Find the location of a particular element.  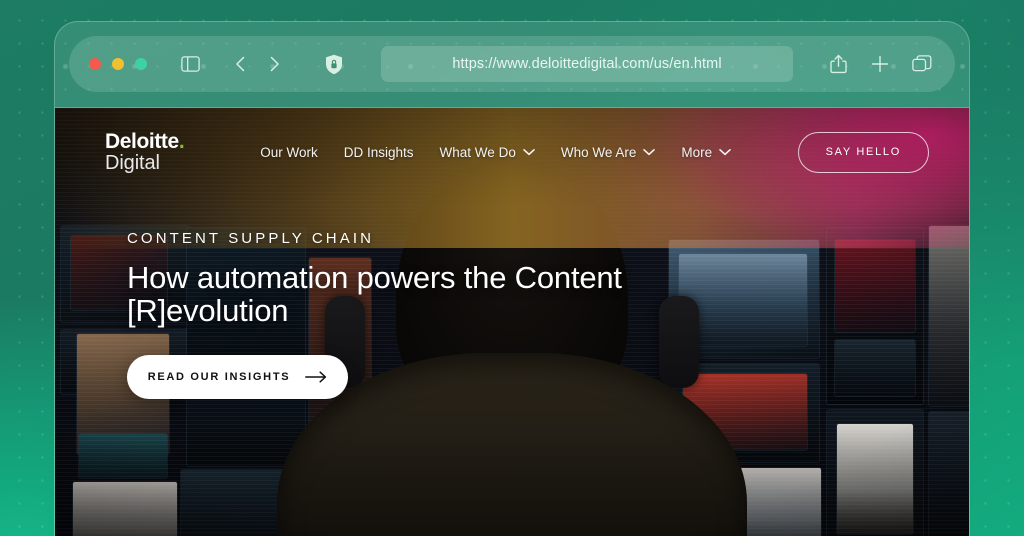

minimize-button is located at coordinates (118, 64).